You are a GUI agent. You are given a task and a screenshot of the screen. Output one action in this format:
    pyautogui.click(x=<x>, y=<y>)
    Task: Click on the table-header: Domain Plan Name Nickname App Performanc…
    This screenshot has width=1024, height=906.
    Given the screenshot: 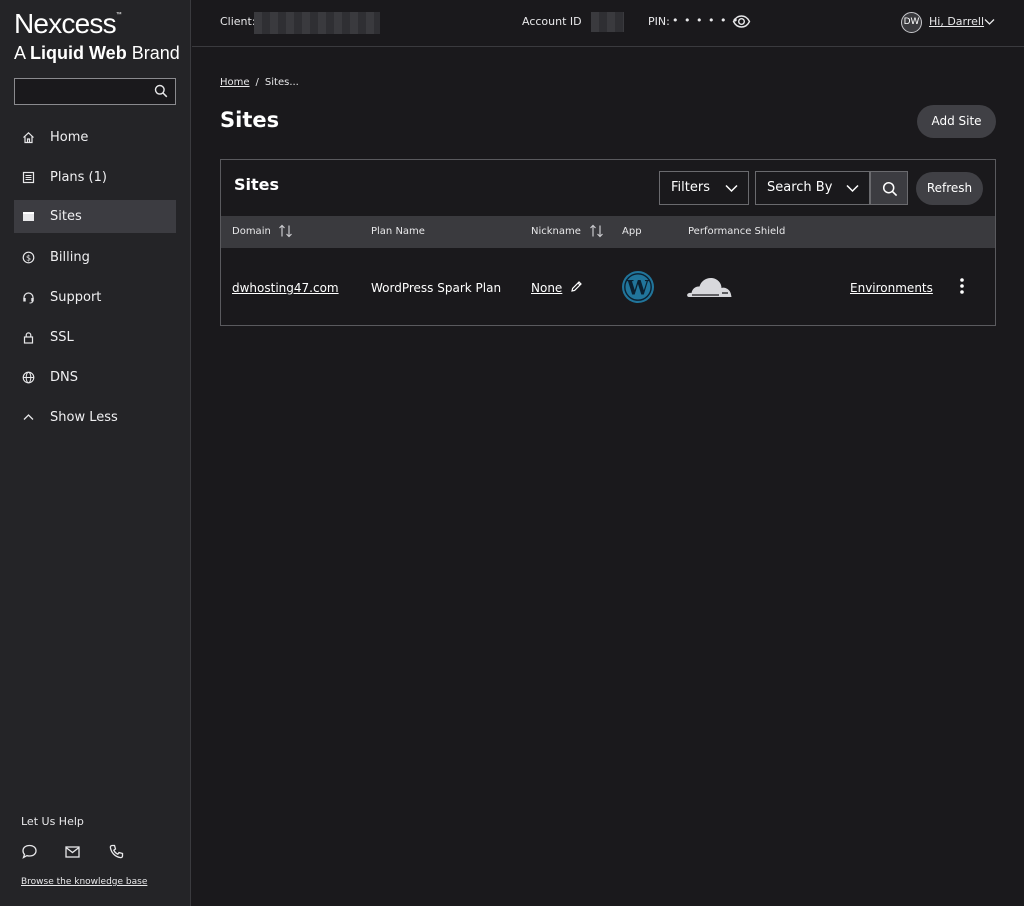 What is the action you would take?
    pyautogui.click(x=608, y=232)
    